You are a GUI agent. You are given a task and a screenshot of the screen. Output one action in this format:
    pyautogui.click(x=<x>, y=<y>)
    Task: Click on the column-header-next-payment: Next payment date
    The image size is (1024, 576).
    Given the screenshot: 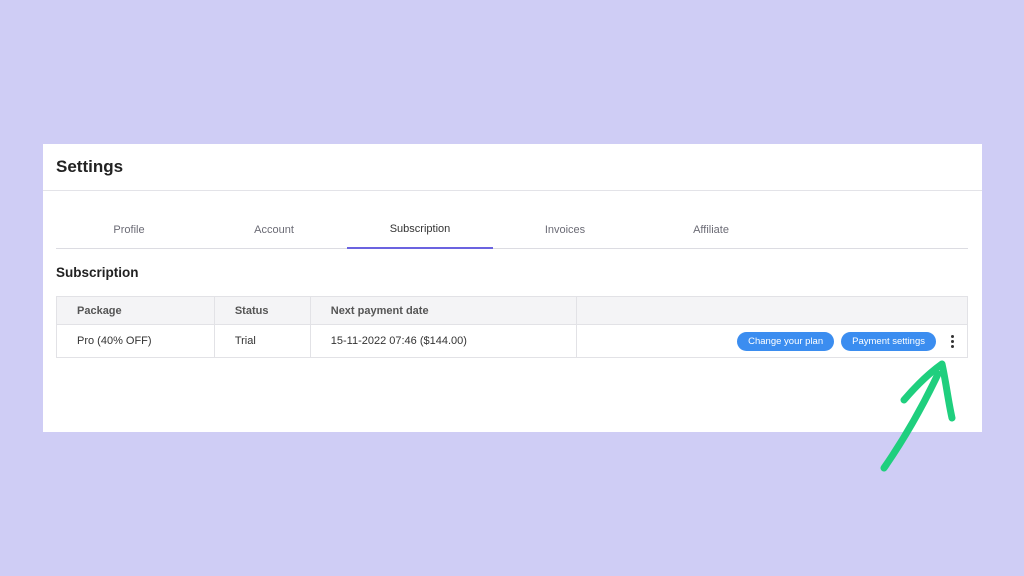 What is the action you would take?
    pyautogui.click(x=443, y=310)
    